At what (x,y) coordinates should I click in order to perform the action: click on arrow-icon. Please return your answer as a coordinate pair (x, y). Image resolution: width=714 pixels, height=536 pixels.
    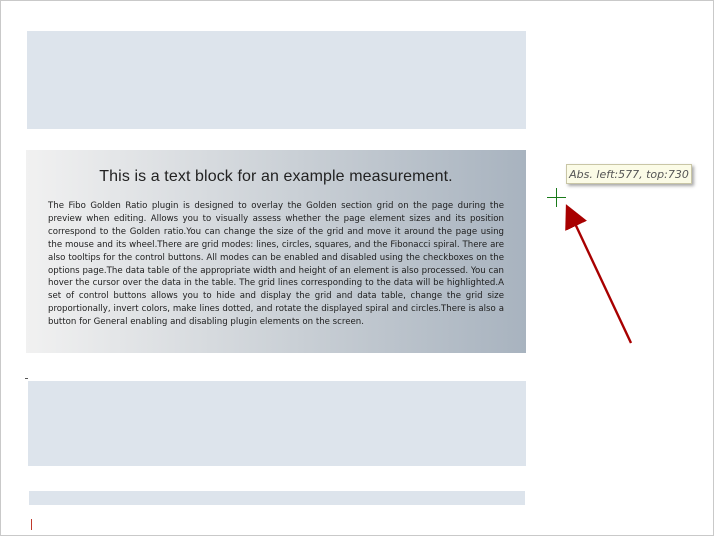
    Looking at the image, I should click on (599, 274).